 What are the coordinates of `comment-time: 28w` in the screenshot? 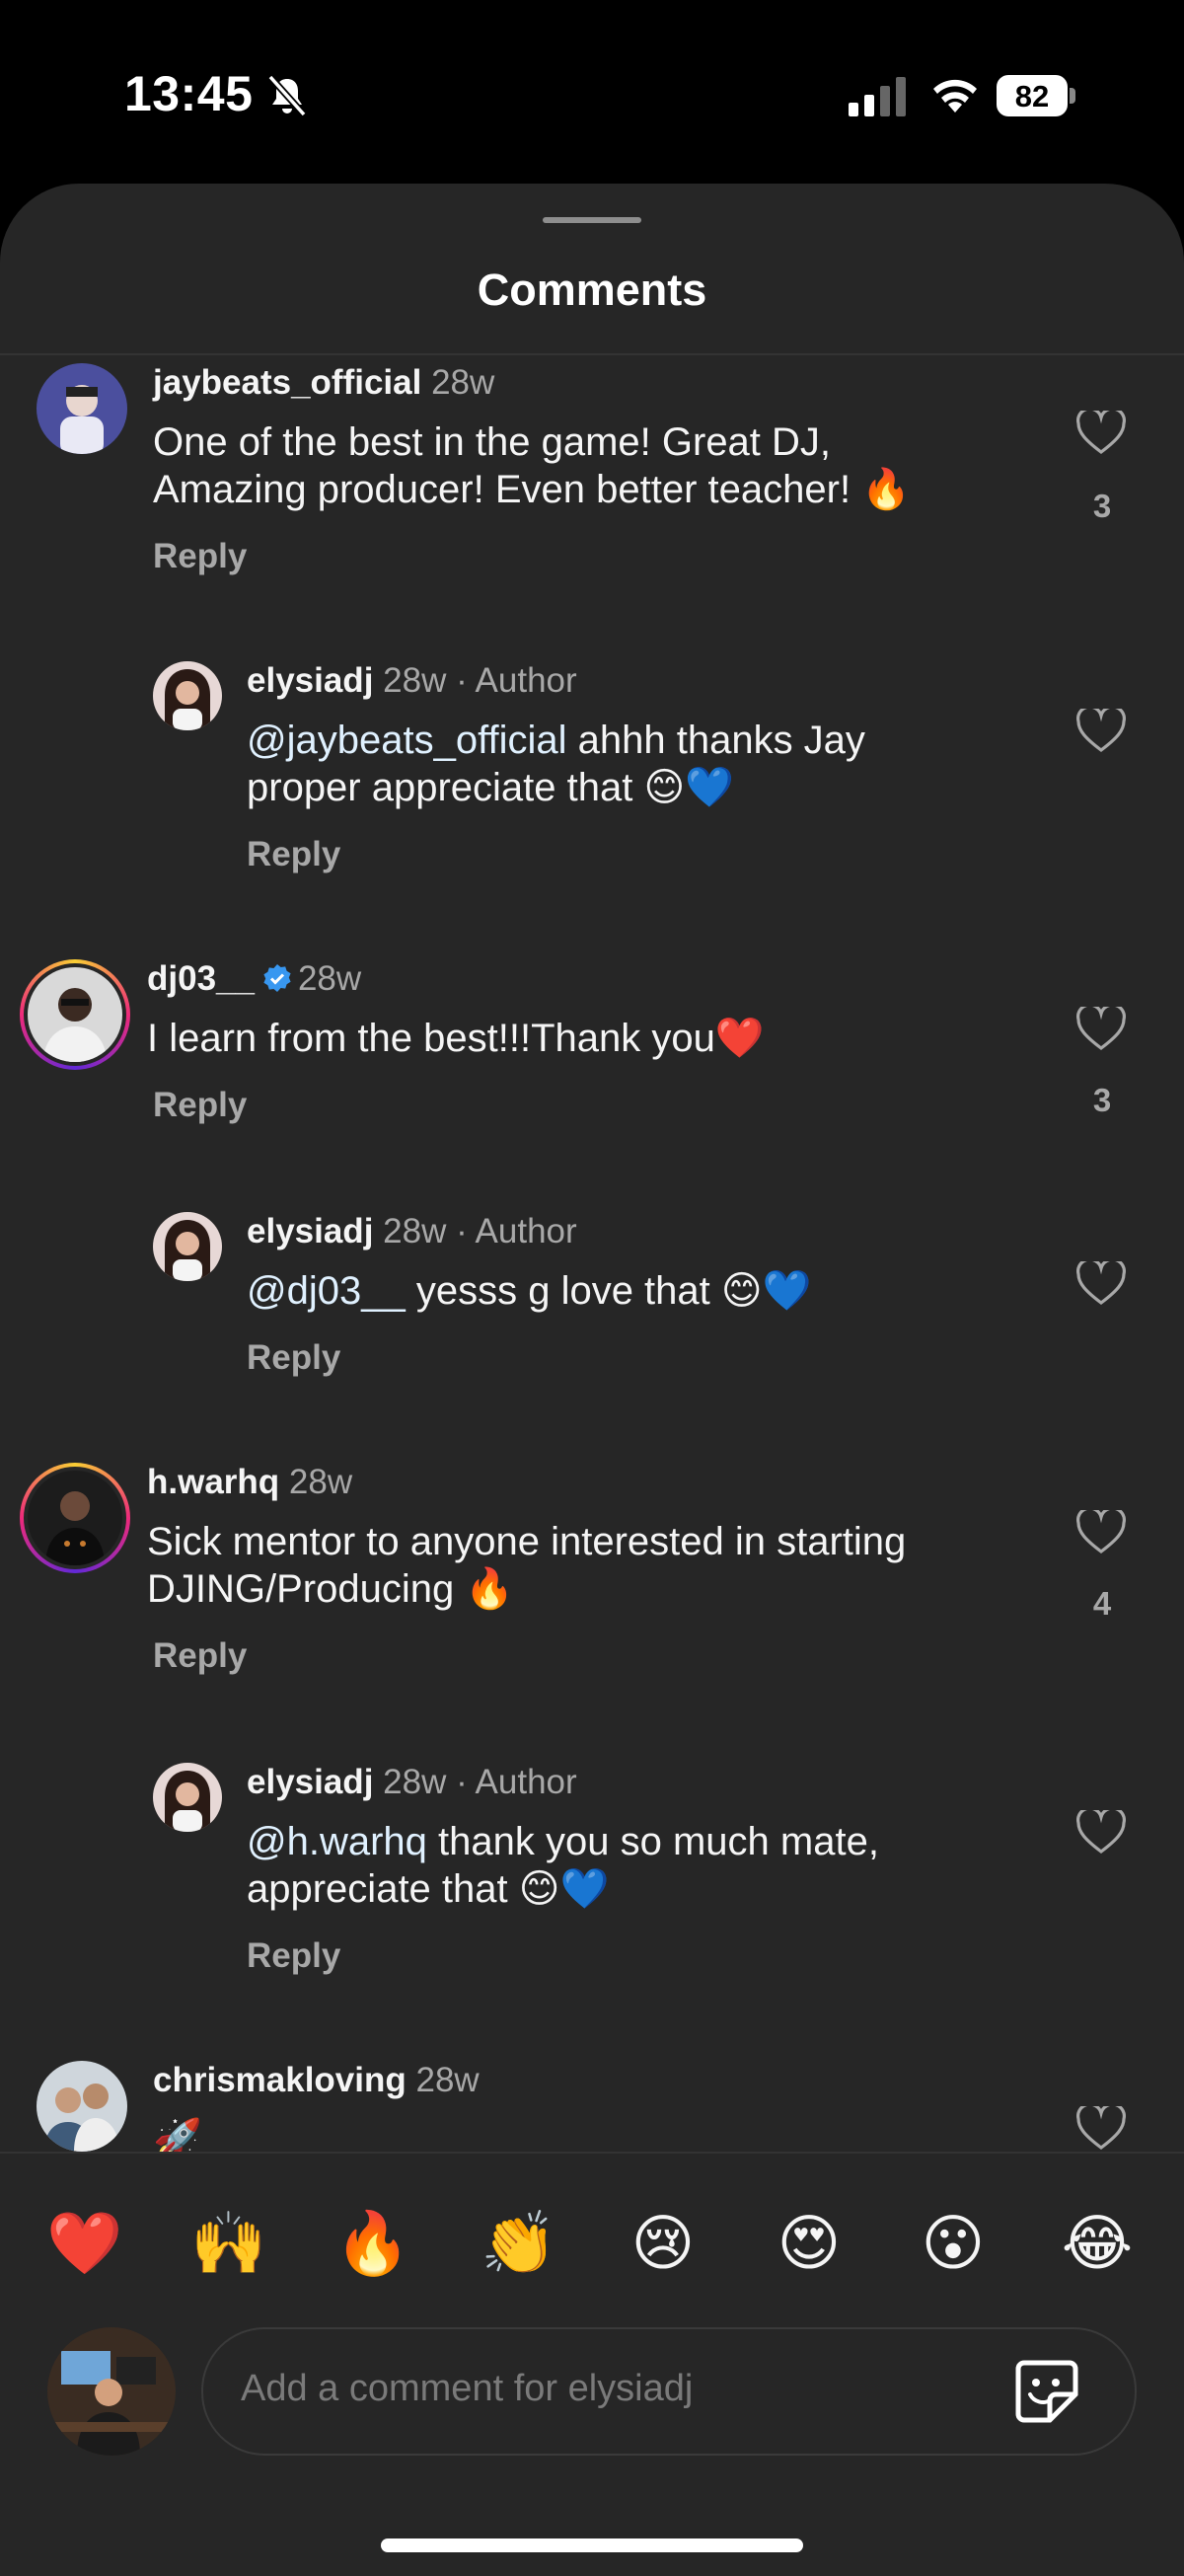 It's located at (448, 2080).